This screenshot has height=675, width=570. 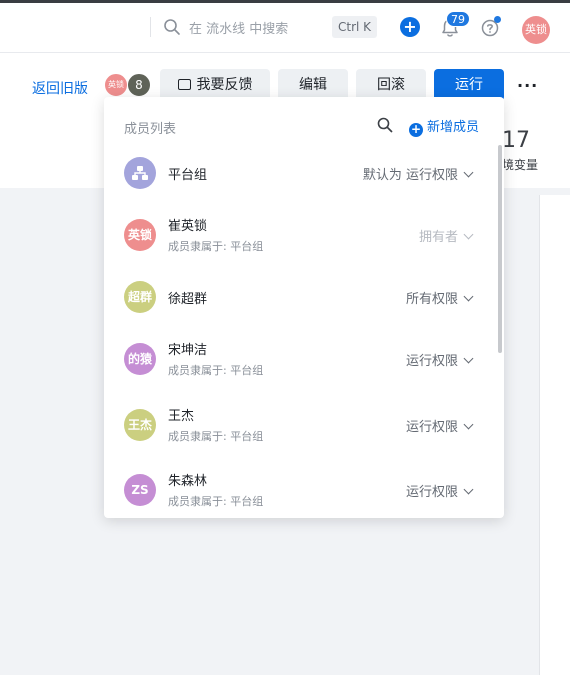 What do you see at coordinates (140, 297) in the screenshot?
I see `member-avatar: 超群` at bounding box center [140, 297].